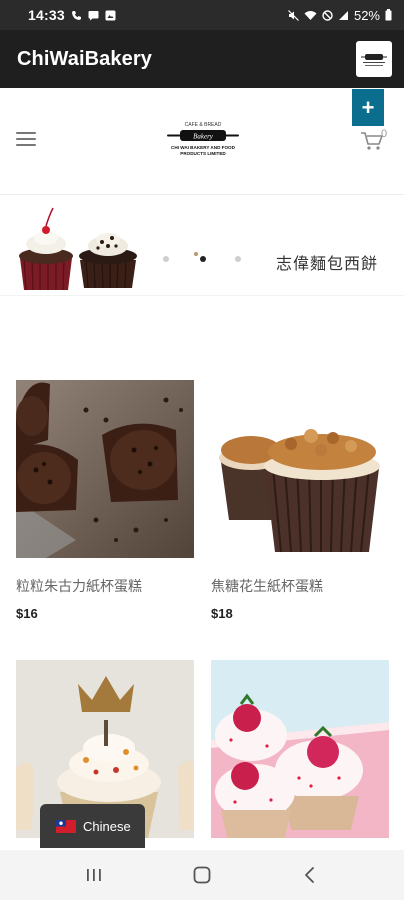 This screenshot has height=900, width=404. I want to click on status-time: 14:33, so click(46, 15).